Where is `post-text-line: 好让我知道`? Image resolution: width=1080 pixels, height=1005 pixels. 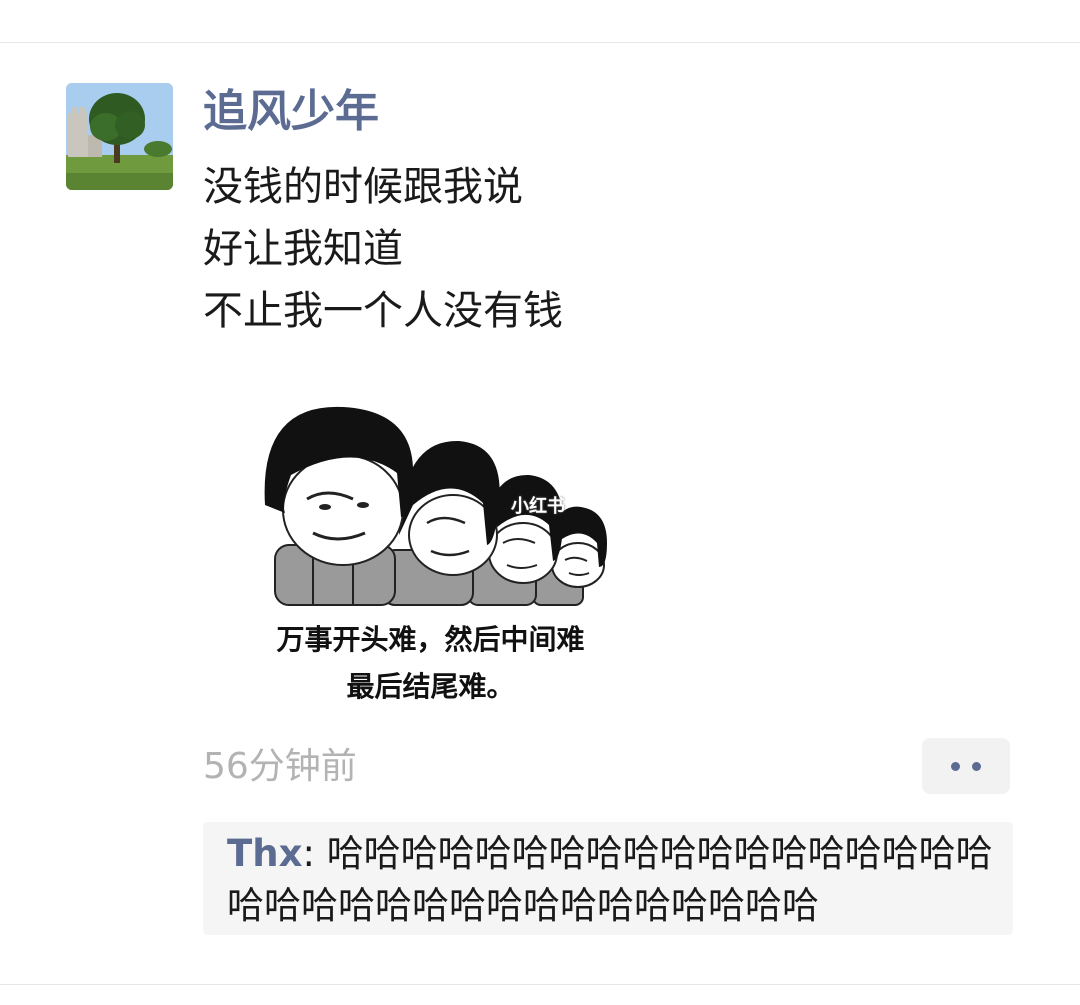
post-text-line: 好让我知道 is located at coordinates (303, 249).